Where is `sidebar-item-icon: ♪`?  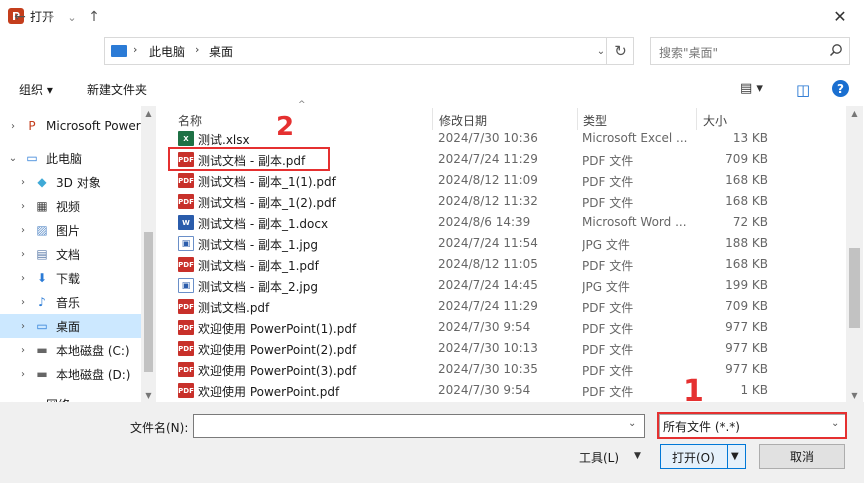 sidebar-item-icon: ♪ is located at coordinates (42, 302).